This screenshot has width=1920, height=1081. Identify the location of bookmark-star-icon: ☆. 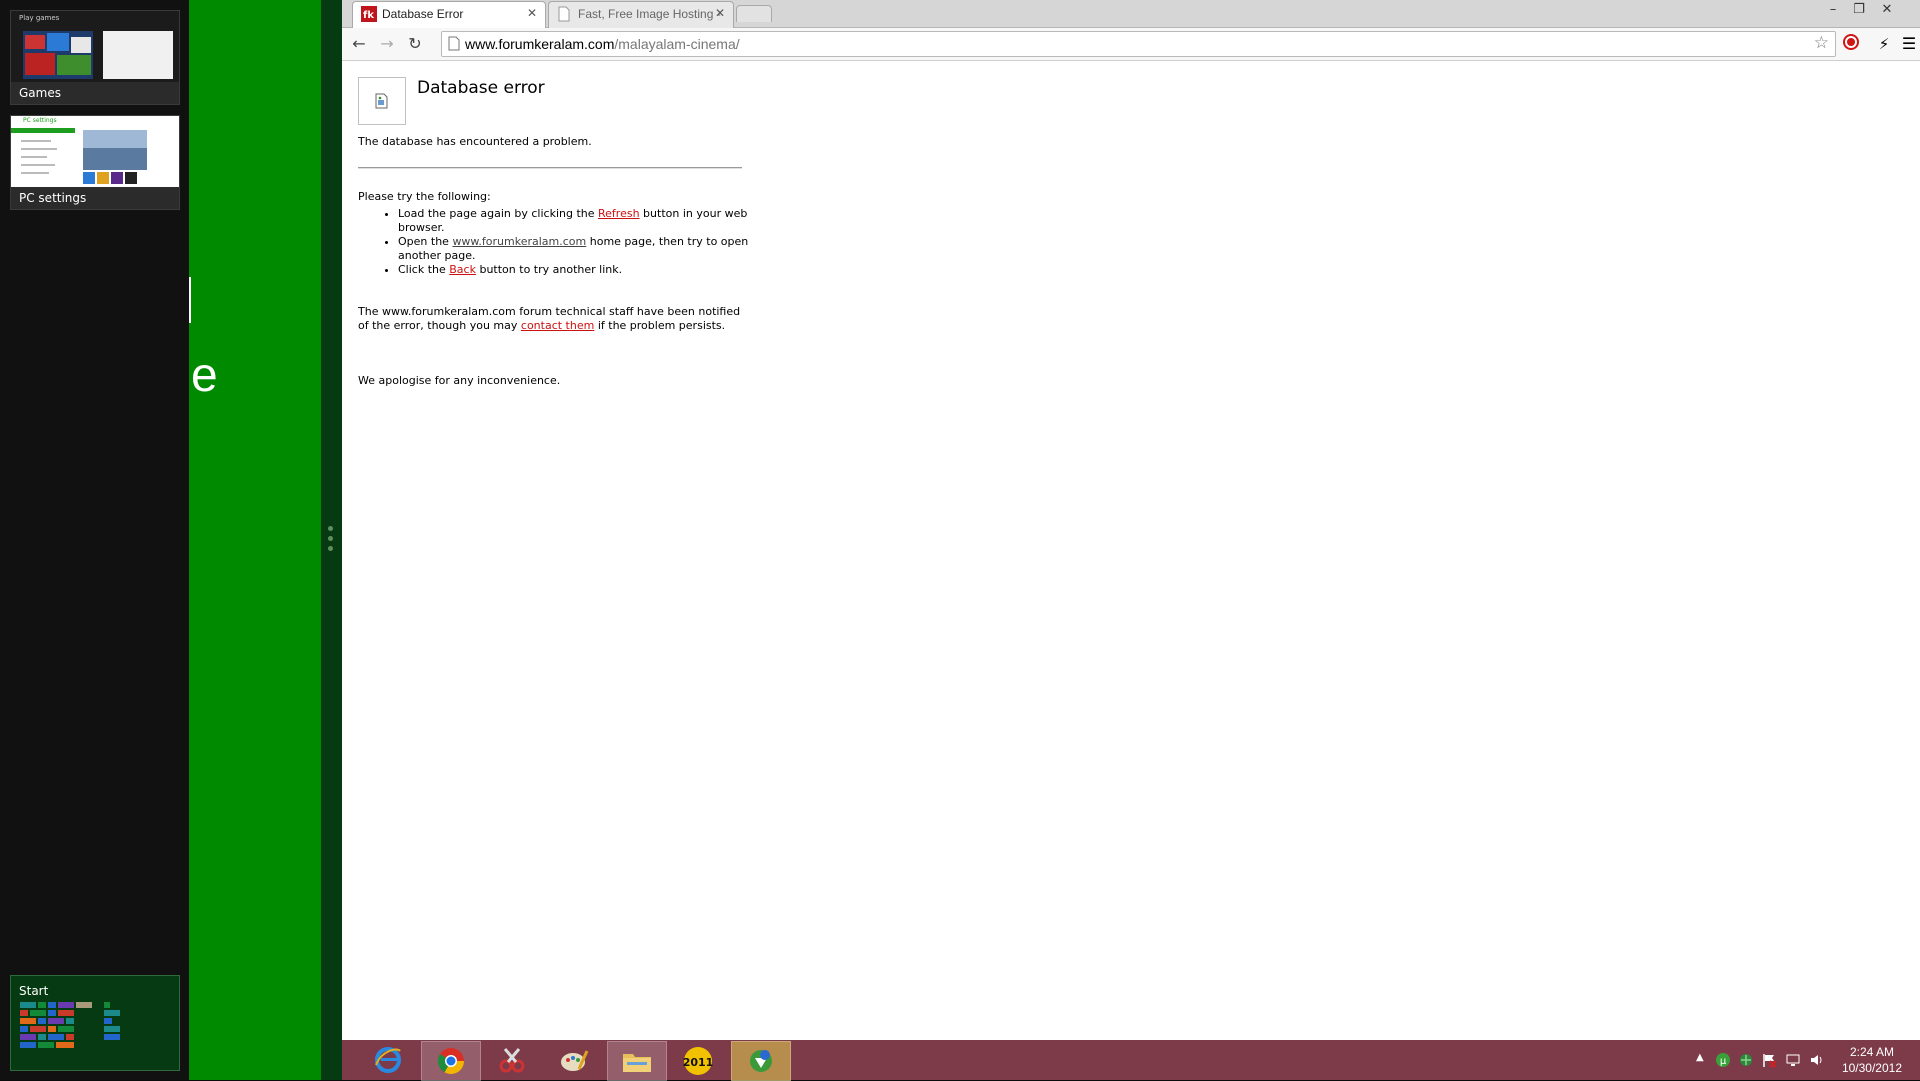
(1821, 43).